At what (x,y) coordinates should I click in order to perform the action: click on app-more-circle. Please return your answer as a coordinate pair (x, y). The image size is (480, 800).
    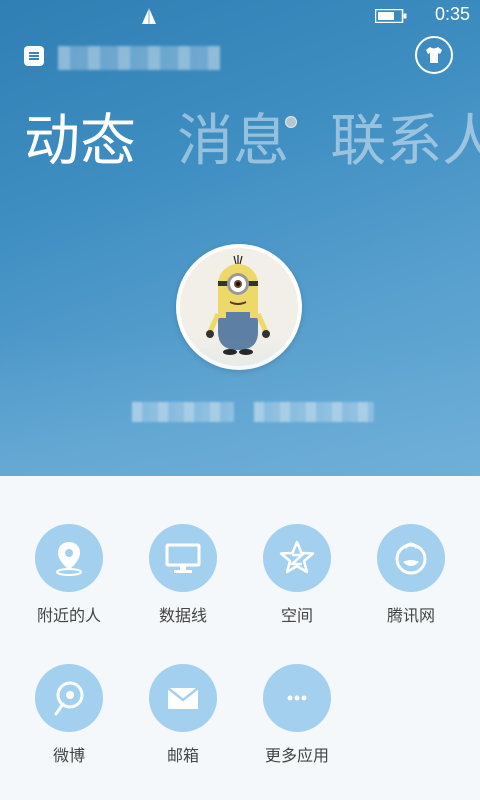
    Looking at the image, I should click on (297, 698).